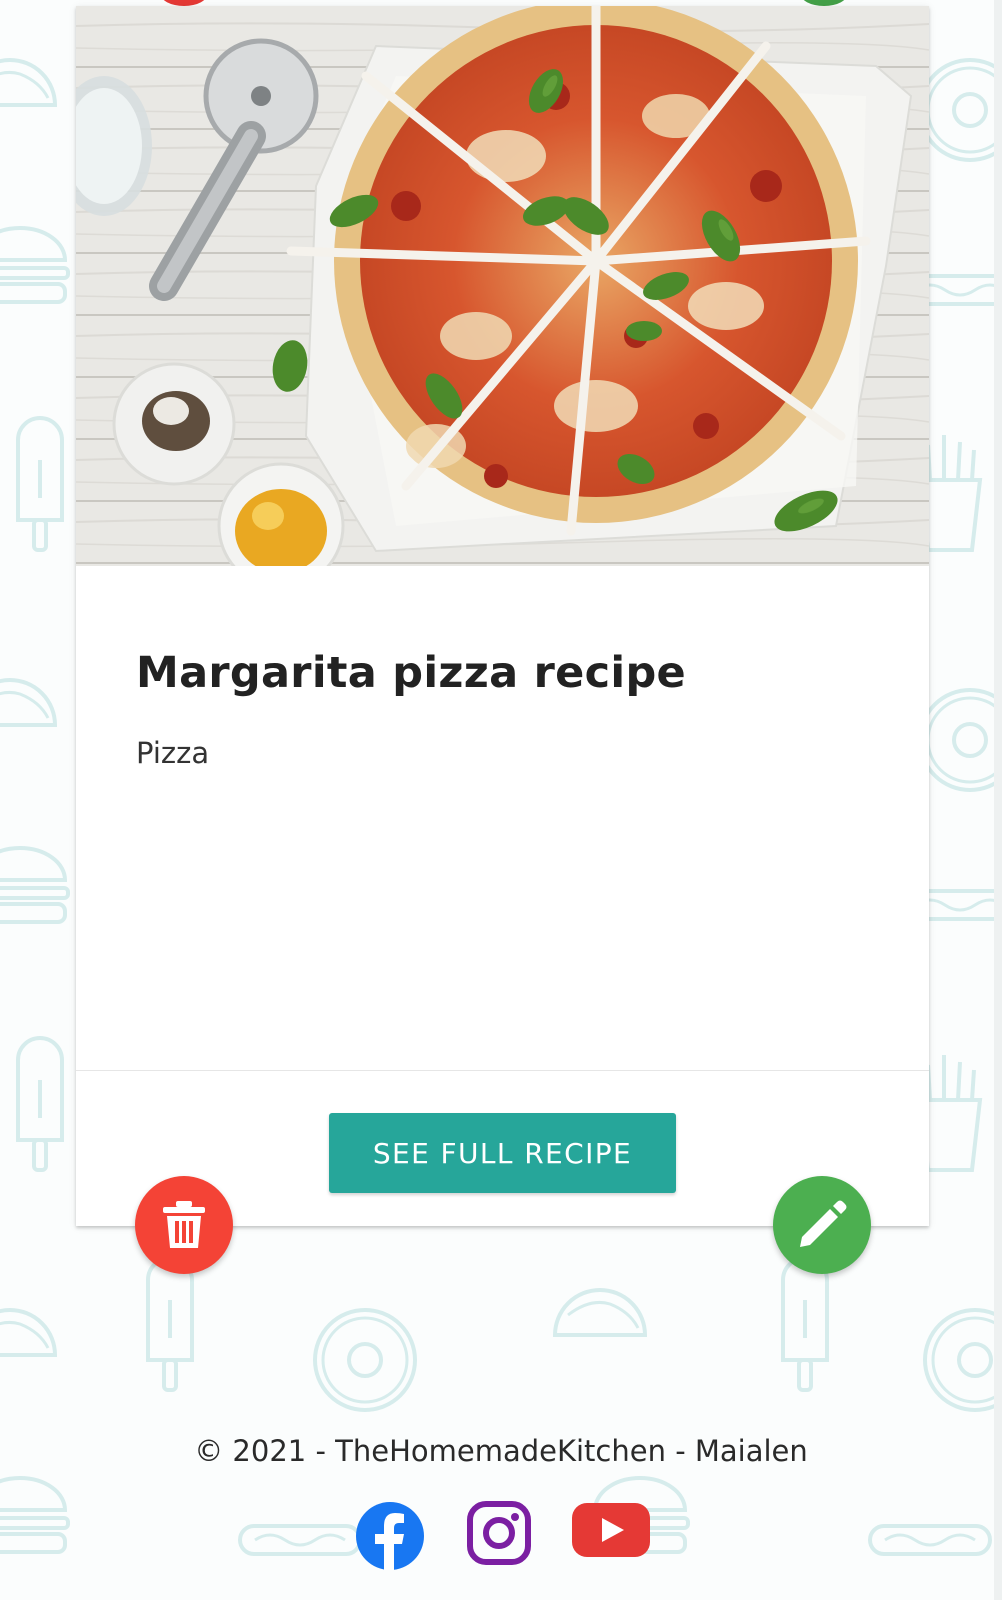 This screenshot has height=1600, width=1002. What do you see at coordinates (499, 1533) in the screenshot?
I see `instagram-icon` at bounding box center [499, 1533].